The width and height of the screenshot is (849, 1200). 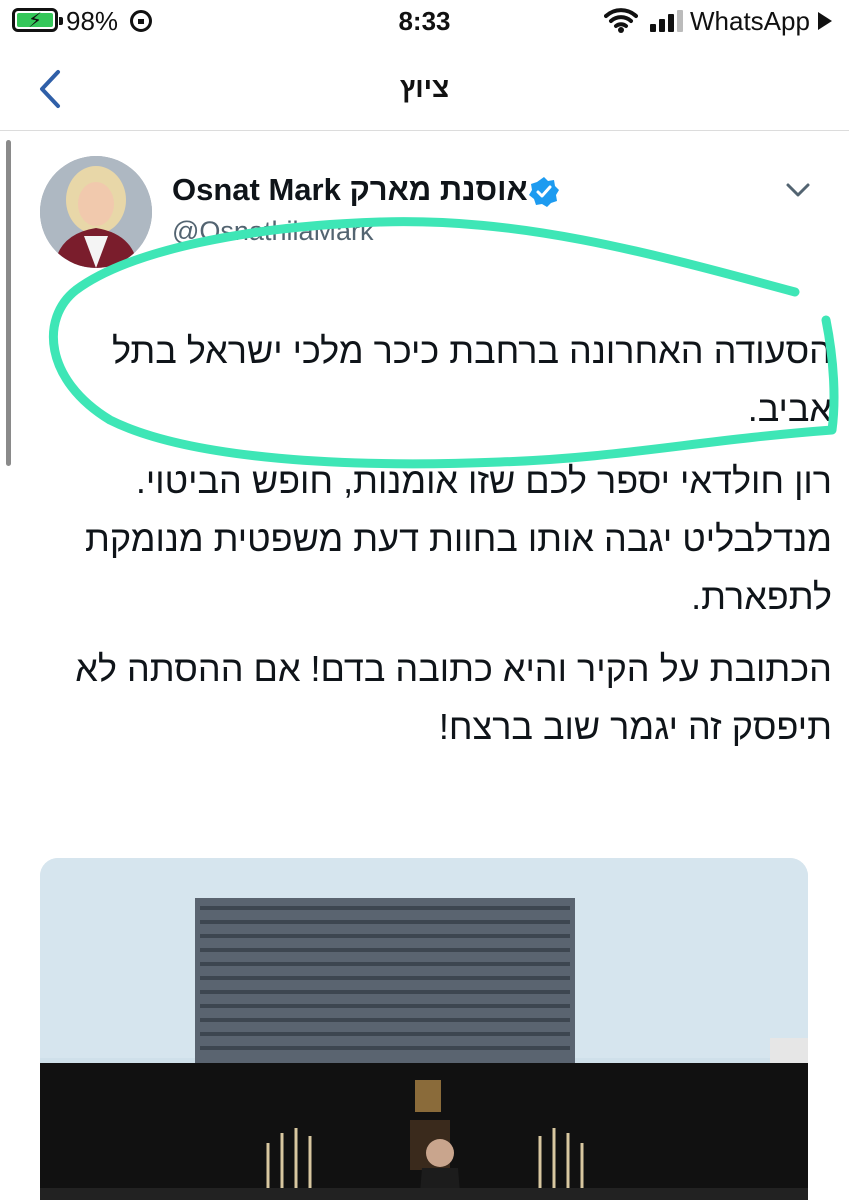 What do you see at coordinates (798, 190) in the screenshot?
I see `more-options-button` at bounding box center [798, 190].